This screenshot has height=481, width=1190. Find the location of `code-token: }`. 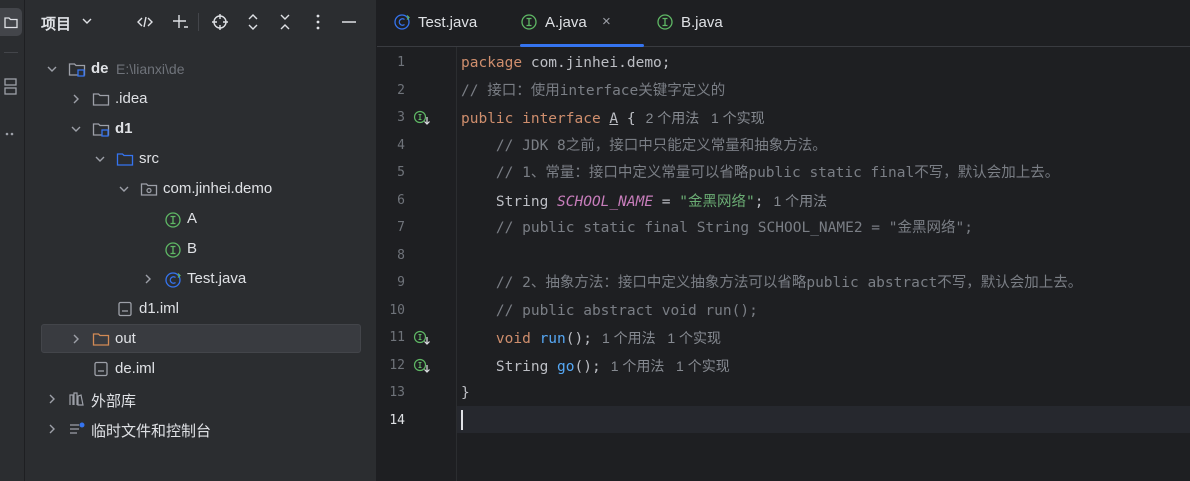

code-token: } is located at coordinates (465, 393).